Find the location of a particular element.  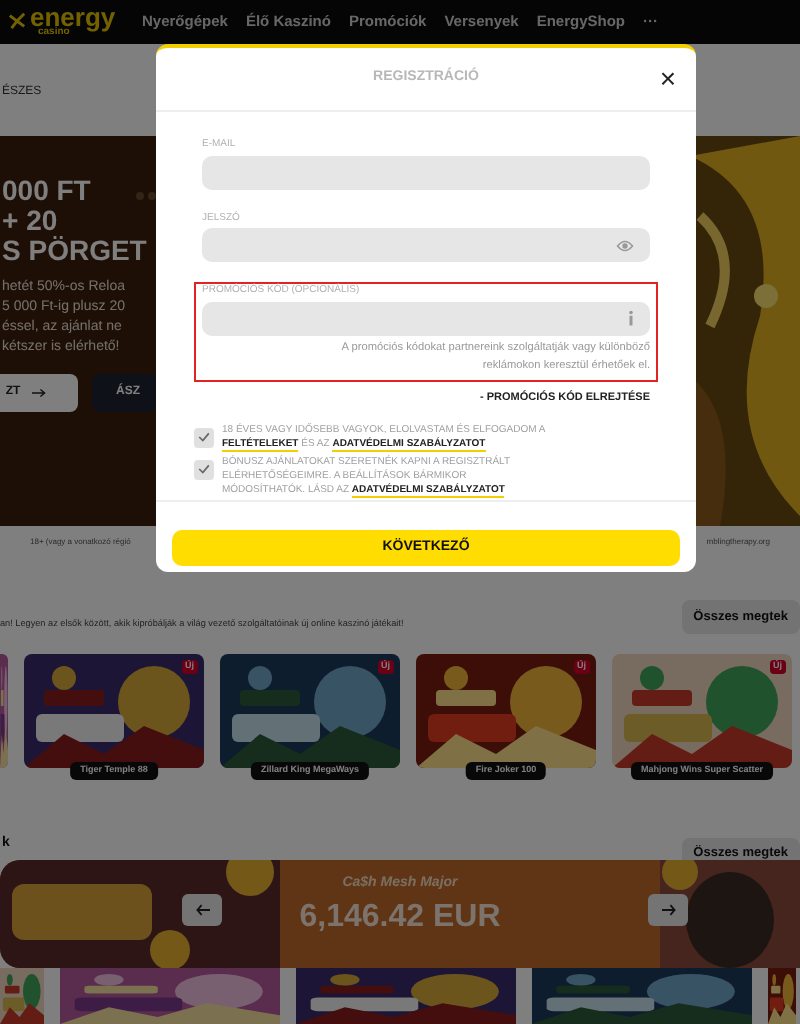

close-button: × is located at coordinates (667, 78).